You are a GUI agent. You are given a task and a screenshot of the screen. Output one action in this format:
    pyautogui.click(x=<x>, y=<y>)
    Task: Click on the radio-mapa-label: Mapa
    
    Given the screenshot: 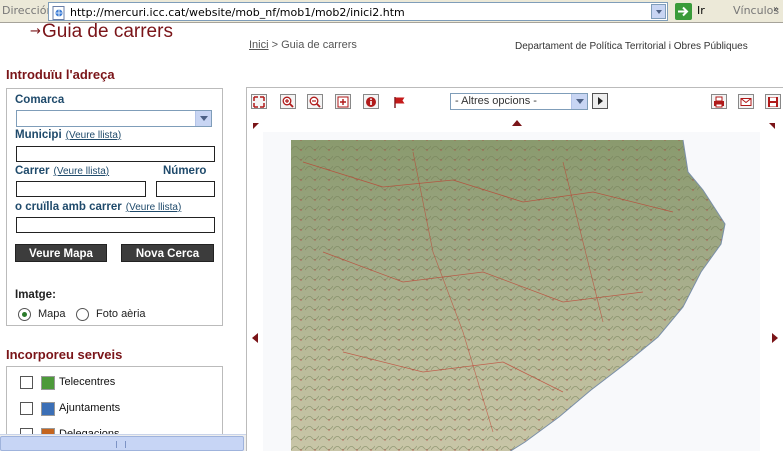 What is the action you would take?
    pyautogui.click(x=52, y=314)
    